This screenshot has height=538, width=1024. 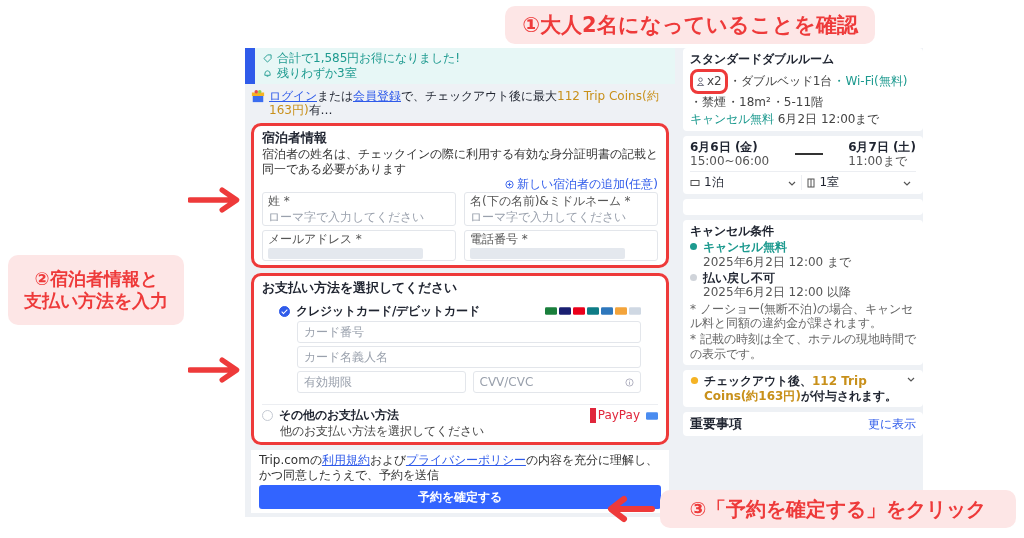 What do you see at coordinates (724, 146) in the screenshot?
I see `checkin-date: 6月6日 (金)` at bounding box center [724, 146].